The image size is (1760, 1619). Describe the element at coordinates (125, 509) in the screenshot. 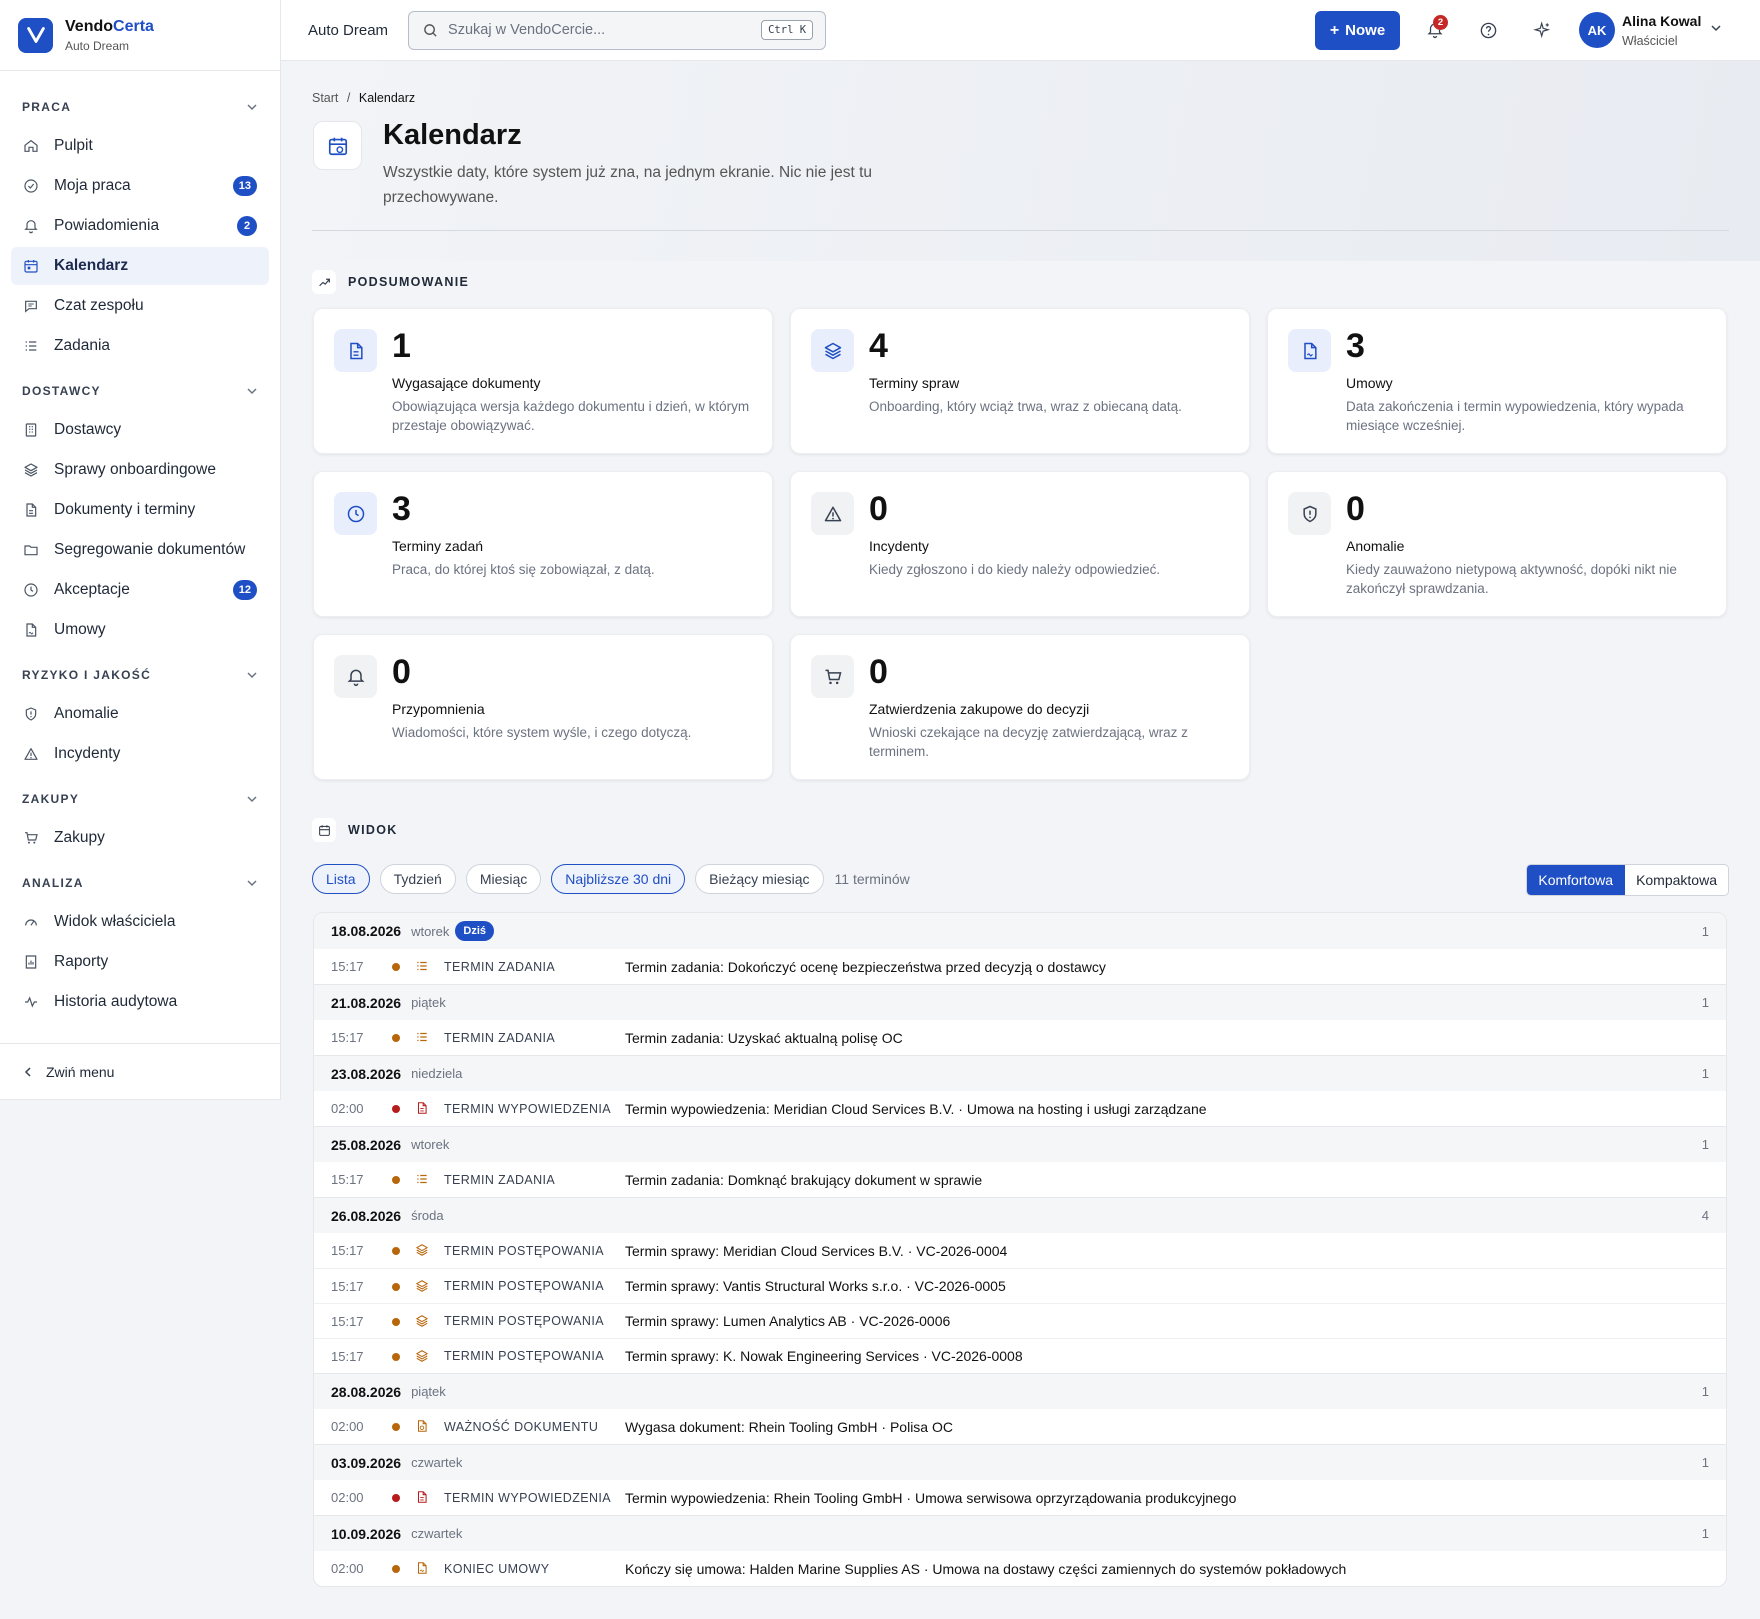

I see `sidebar-item-label: Dokumenty i terminy` at that location.